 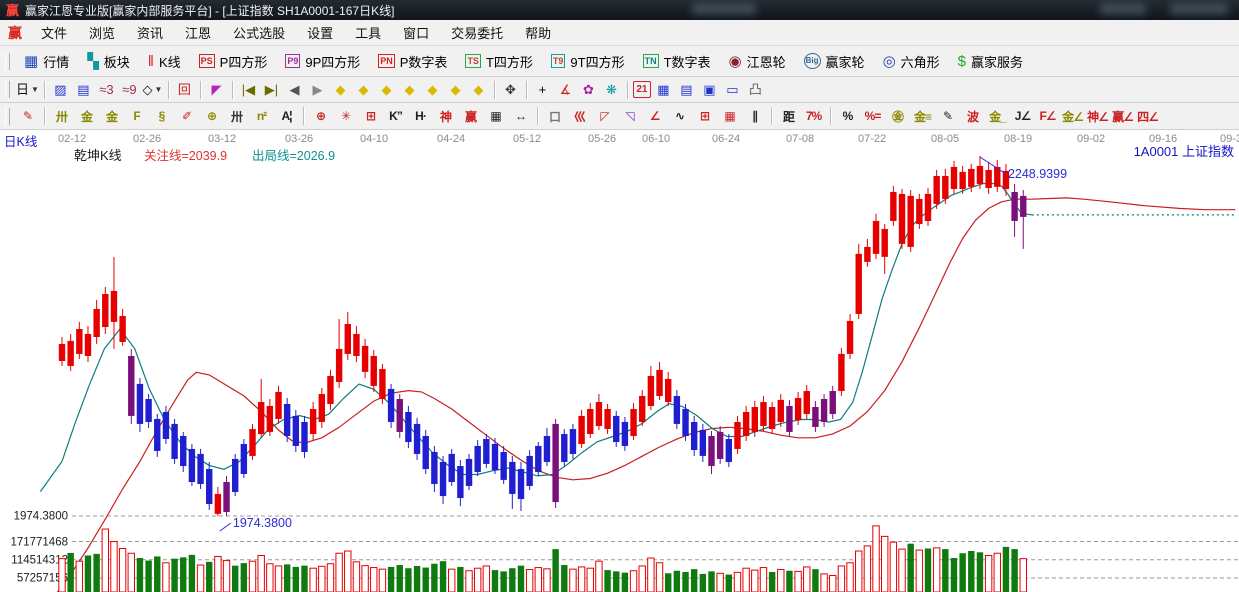 What do you see at coordinates (677, 61) in the screenshot?
I see `t-number-table-button: TN T数字表` at bounding box center [677, 61].